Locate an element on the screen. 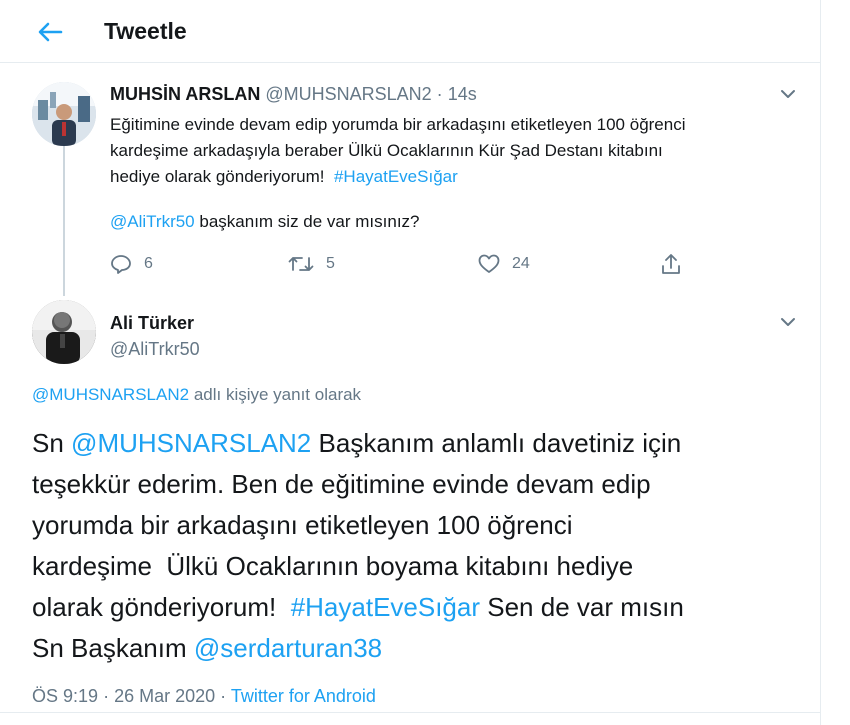  tweet-text-line: Sn Başkanım @serdarturan38 is located at coordinates (417, 648).